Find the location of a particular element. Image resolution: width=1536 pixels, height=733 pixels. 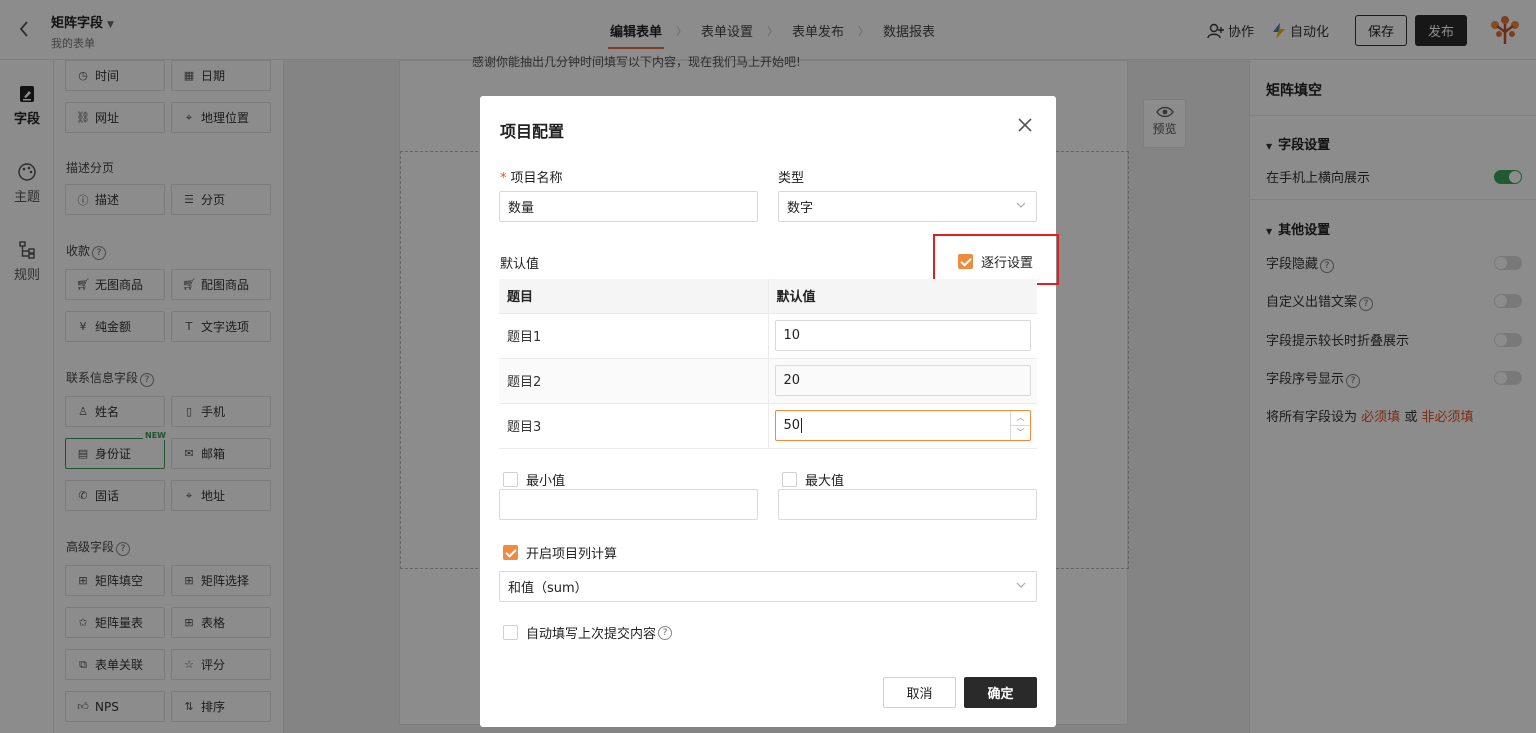

stepper-up-icon: ︿ is located at coordinates (1020, 418).